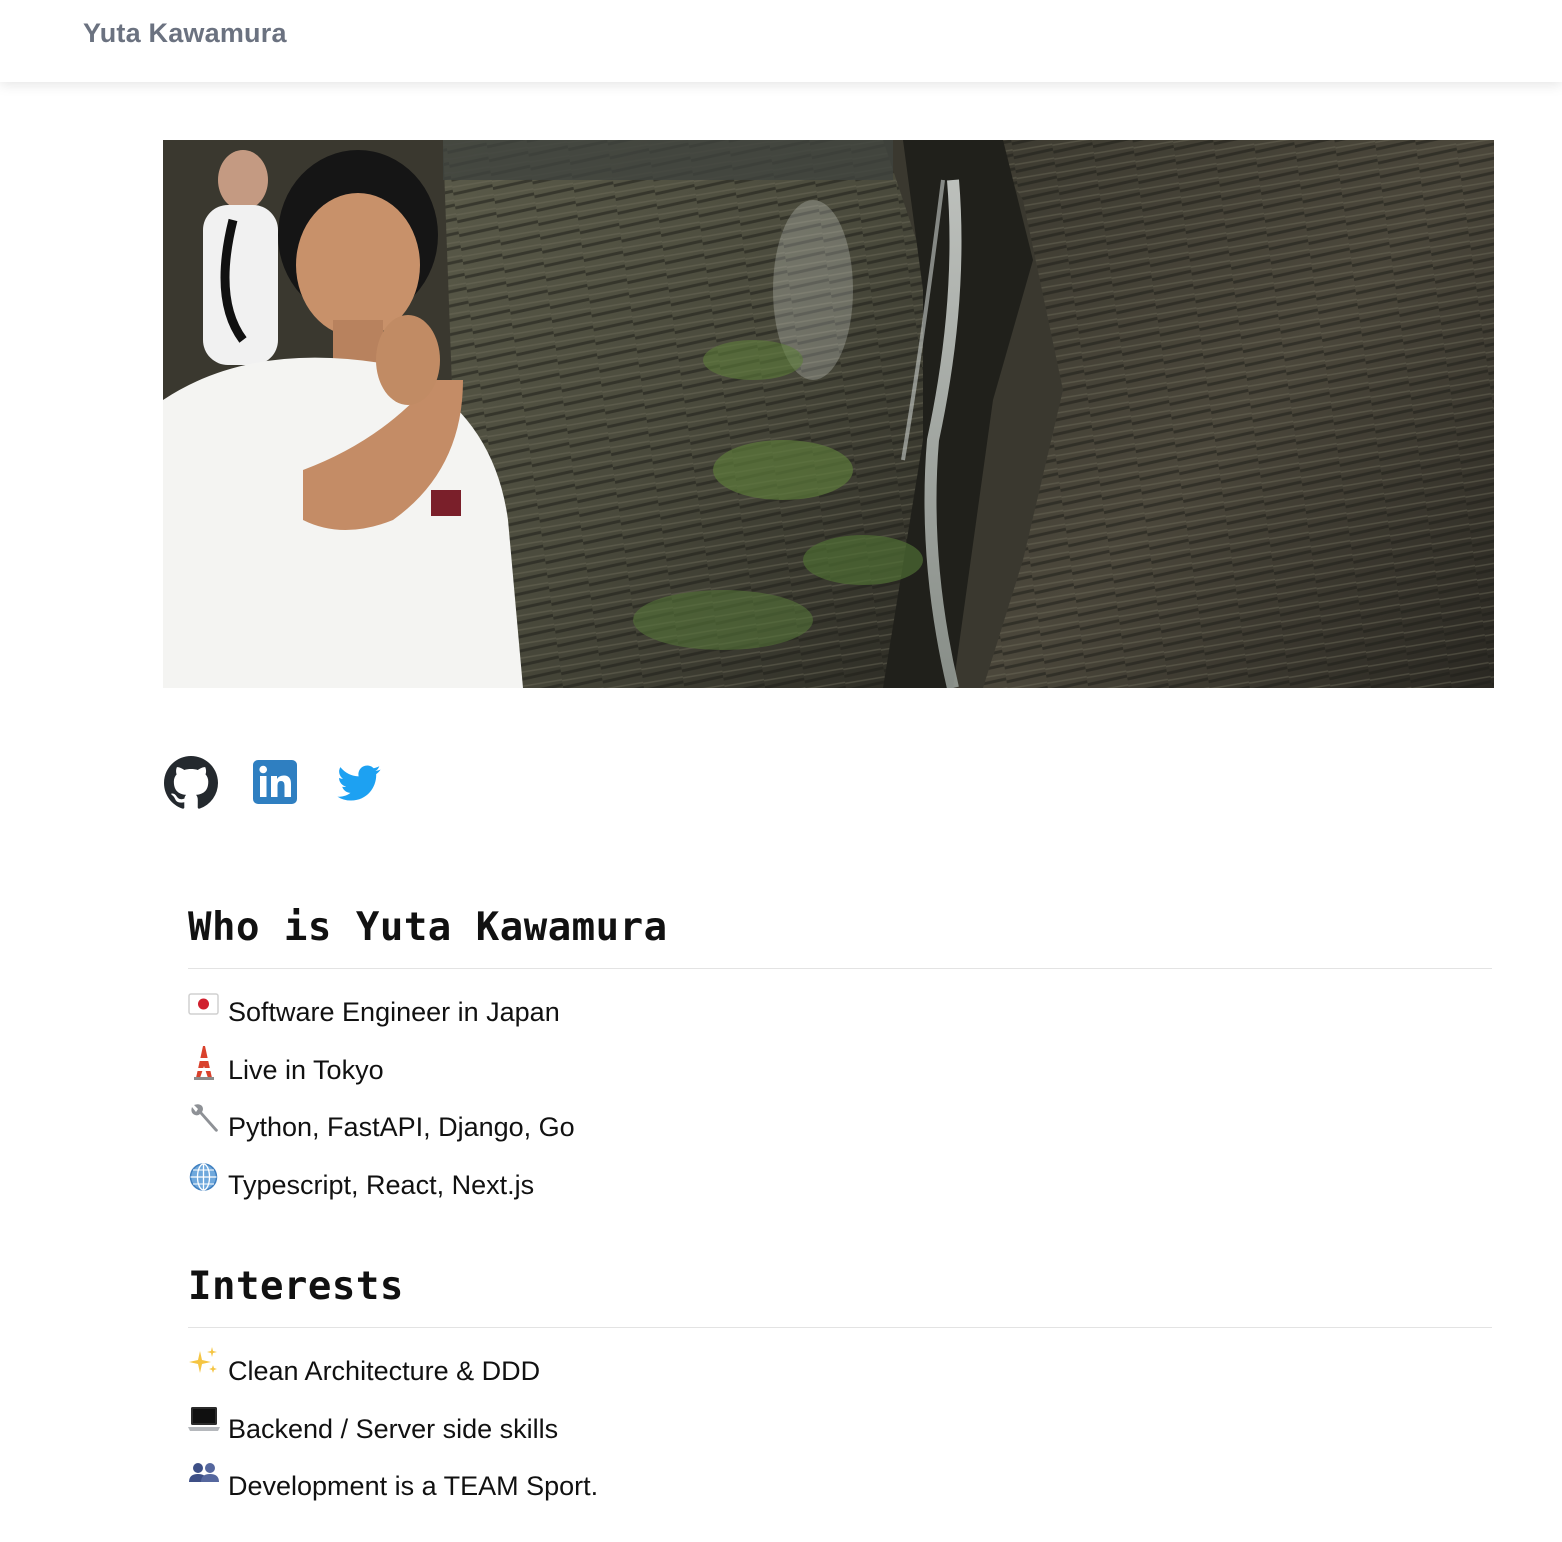 The image size is (1562, 1542). I want to click on about-item-text: Typescript, React, Next.js, so click(381, 1184).